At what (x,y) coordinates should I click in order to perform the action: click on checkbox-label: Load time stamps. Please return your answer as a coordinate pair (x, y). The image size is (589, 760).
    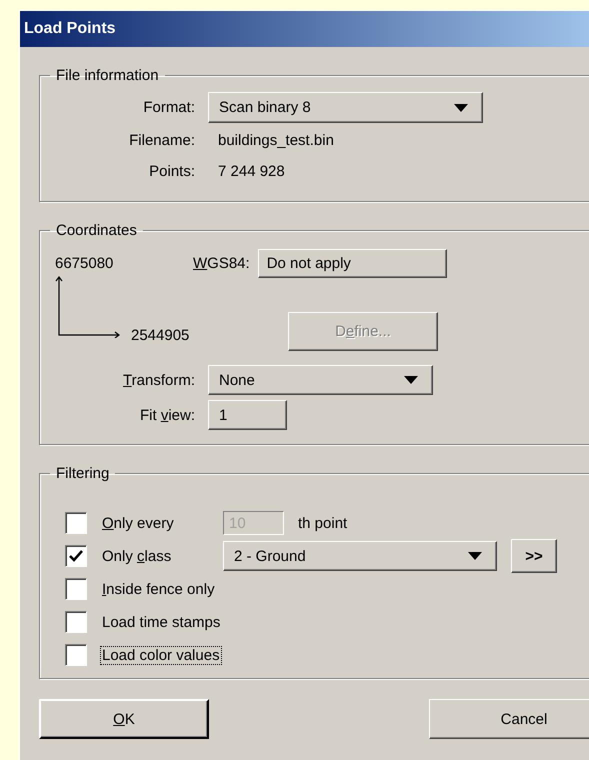
    Looking at the image, I should click on (161, 622).